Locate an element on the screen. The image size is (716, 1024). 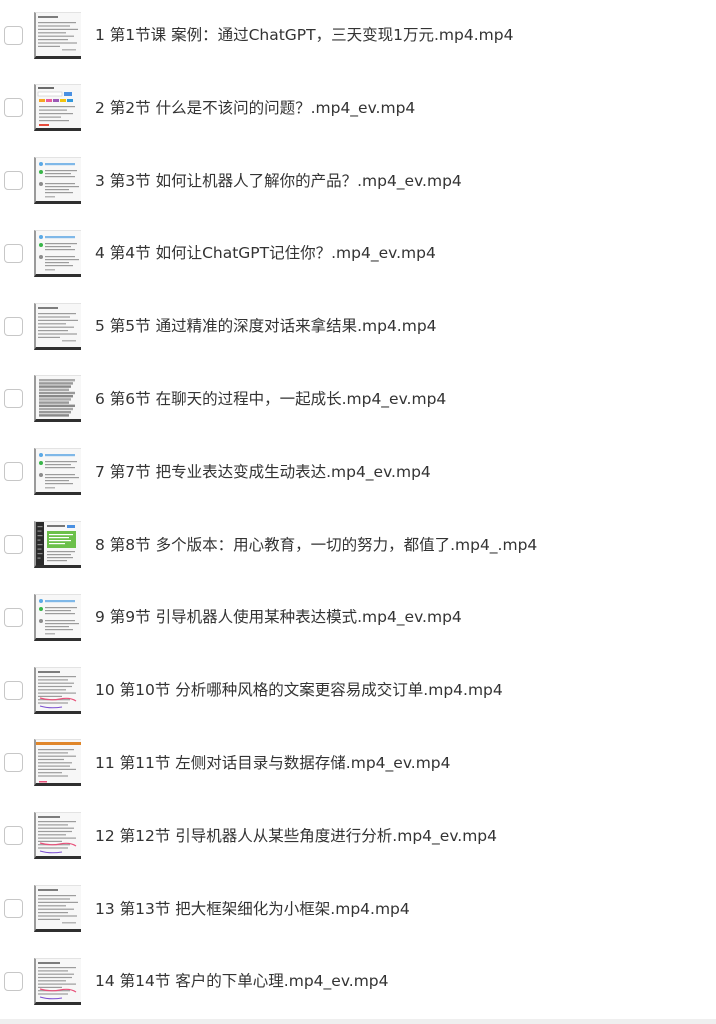
file-row: 10 第10节 分析哪种风格的文案更容易成交订单.mp4.mp4 is located at coordinates (358, 690).